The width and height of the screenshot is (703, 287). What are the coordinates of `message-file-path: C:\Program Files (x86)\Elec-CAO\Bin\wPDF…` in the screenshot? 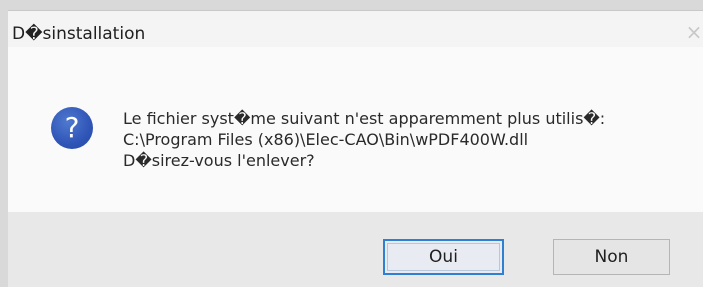 It's located at (326, 139).